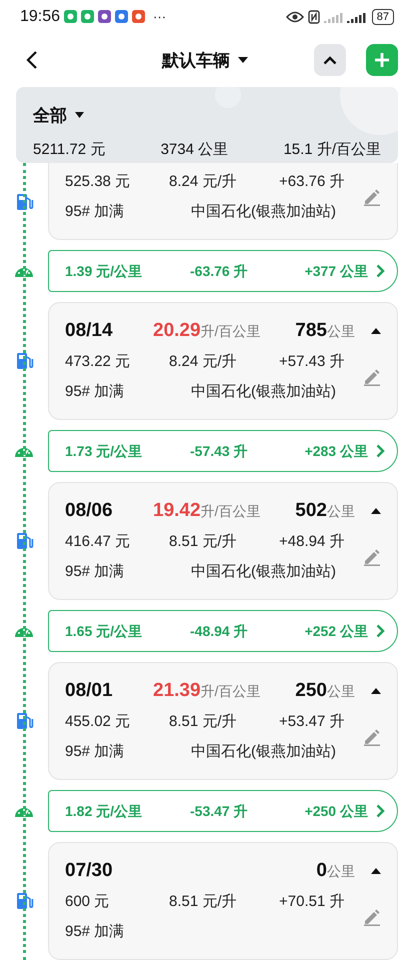 Image resolution: width=414 pixels, height=960 pixels. What do you see at coordinates (89, 870) in the screenshot?
I see `refuel-date: 07/30` at bounding box center [89, 870].